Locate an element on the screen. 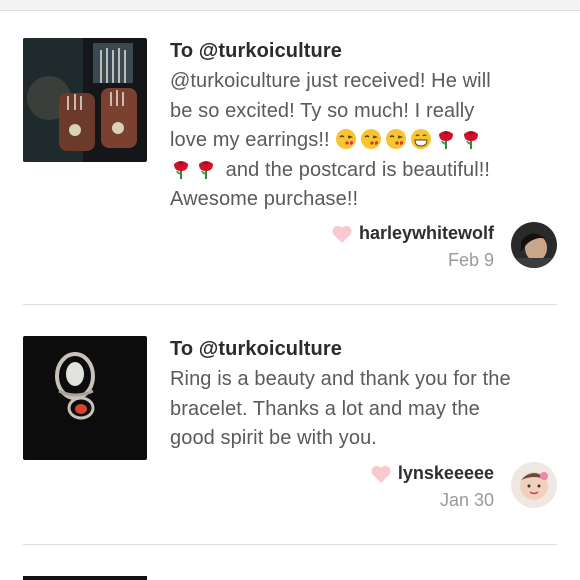  grin-face-icon is located at coordinates (421, 139).